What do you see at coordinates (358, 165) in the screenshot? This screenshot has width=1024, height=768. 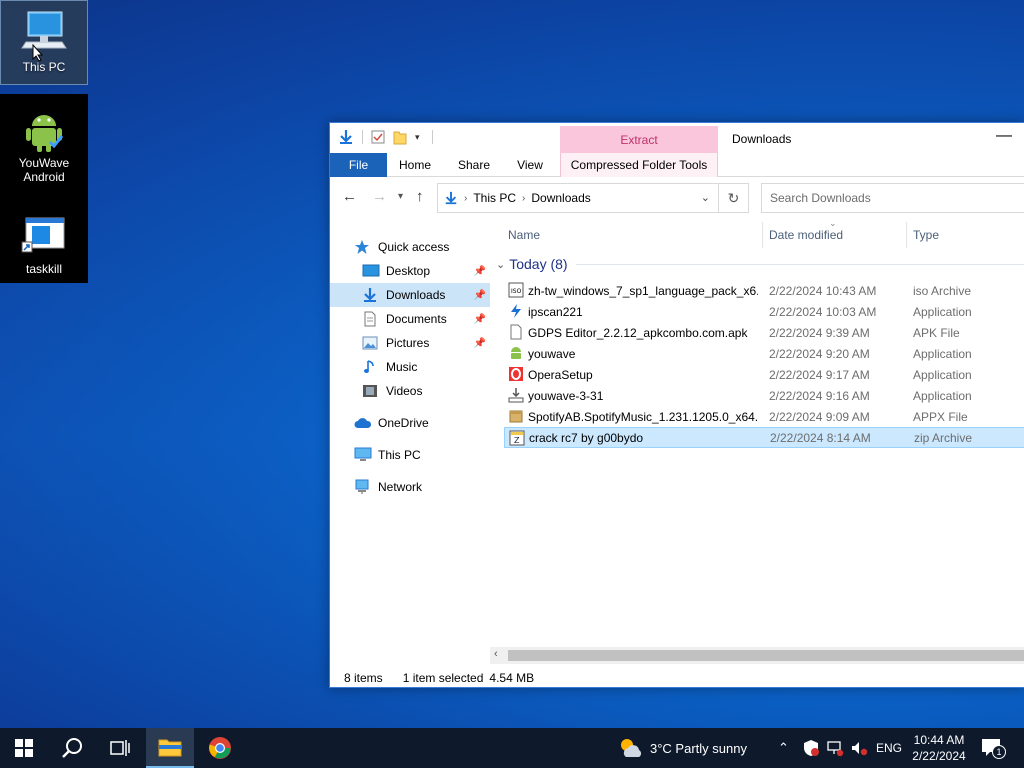 I see `tab-file: File` at bounding box center [358, 165].